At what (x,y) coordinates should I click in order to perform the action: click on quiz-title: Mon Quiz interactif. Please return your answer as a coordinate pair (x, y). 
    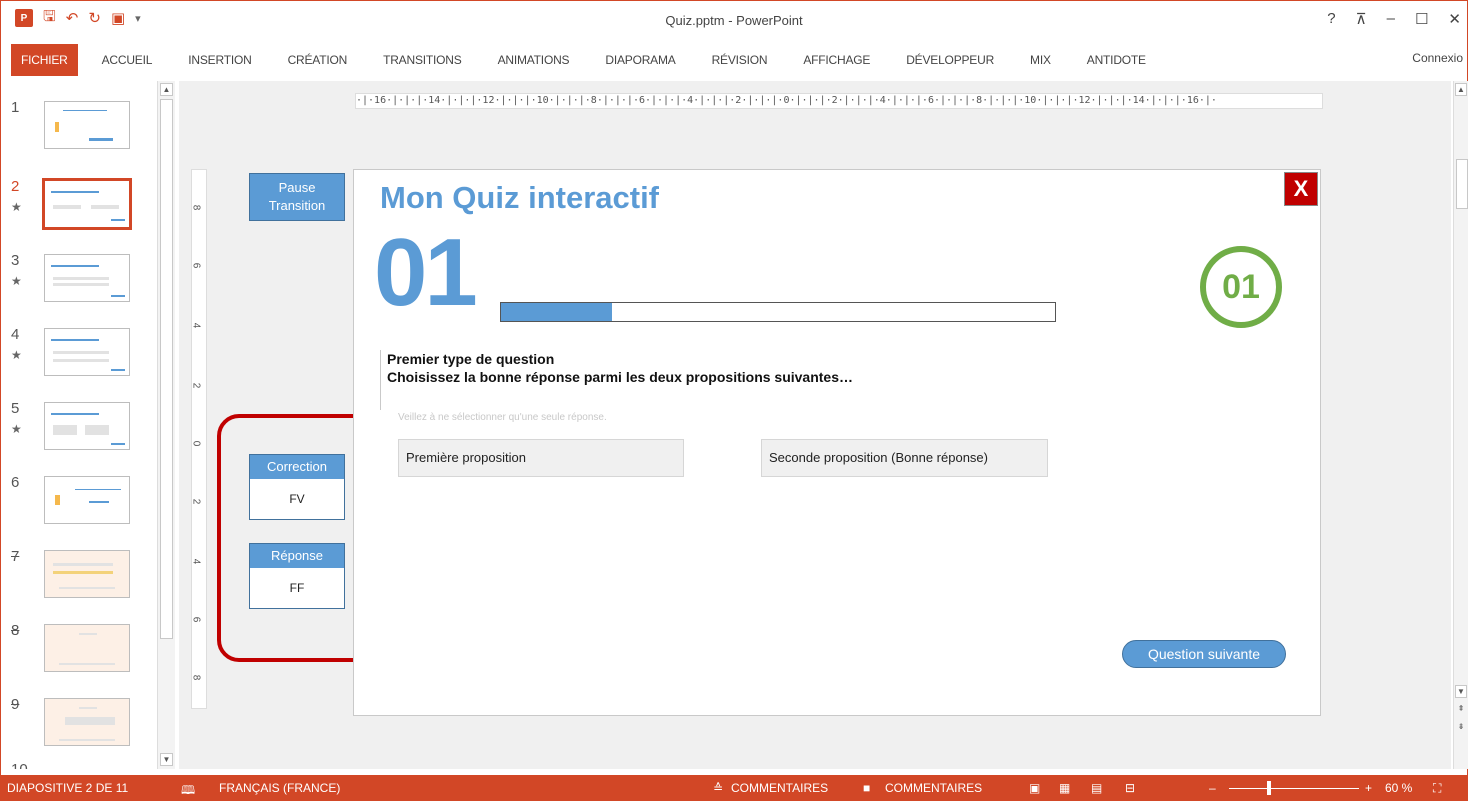
    Looking at the image, I should click on (519, 197).